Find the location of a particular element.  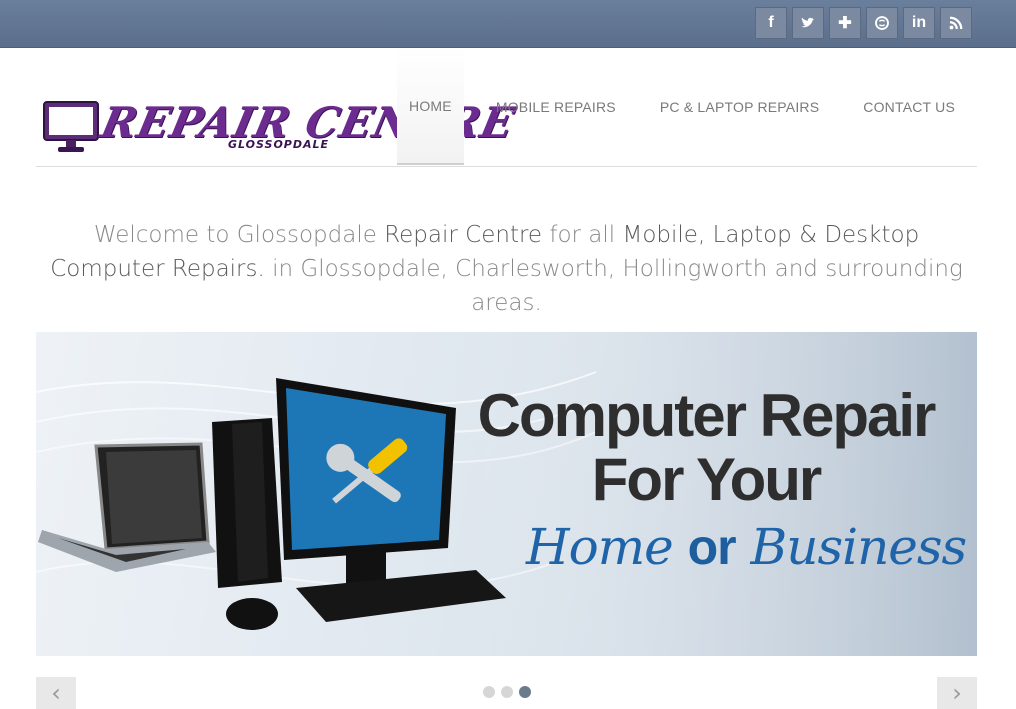

slide-sub-home: Home is located at coordinates (607, 547).